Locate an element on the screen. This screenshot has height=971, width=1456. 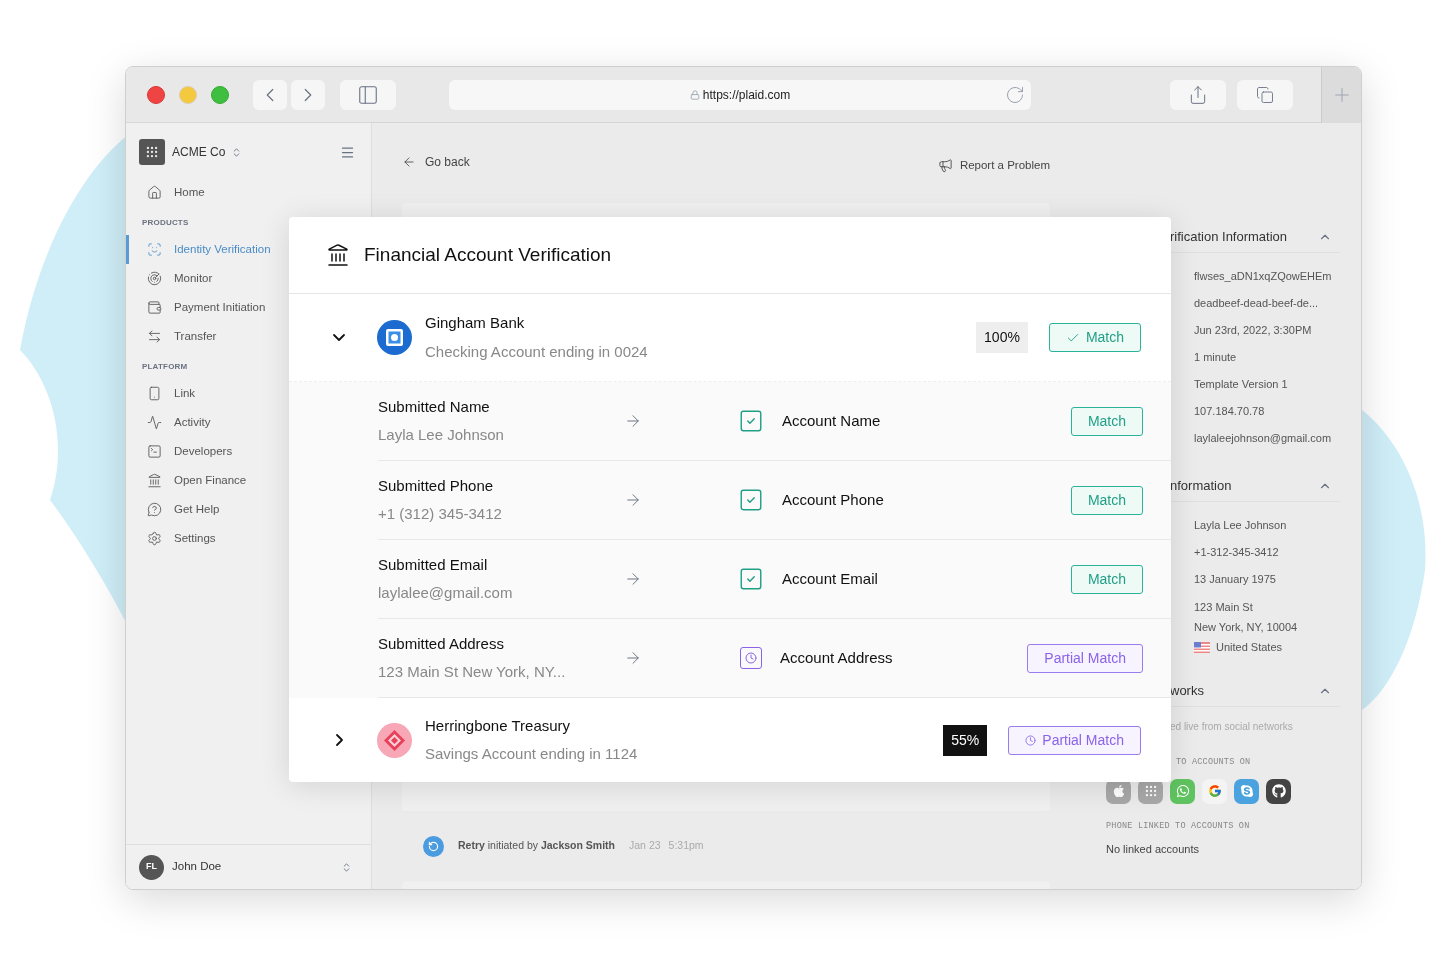
section-title: nformation is located at coordinates (1201, 485).